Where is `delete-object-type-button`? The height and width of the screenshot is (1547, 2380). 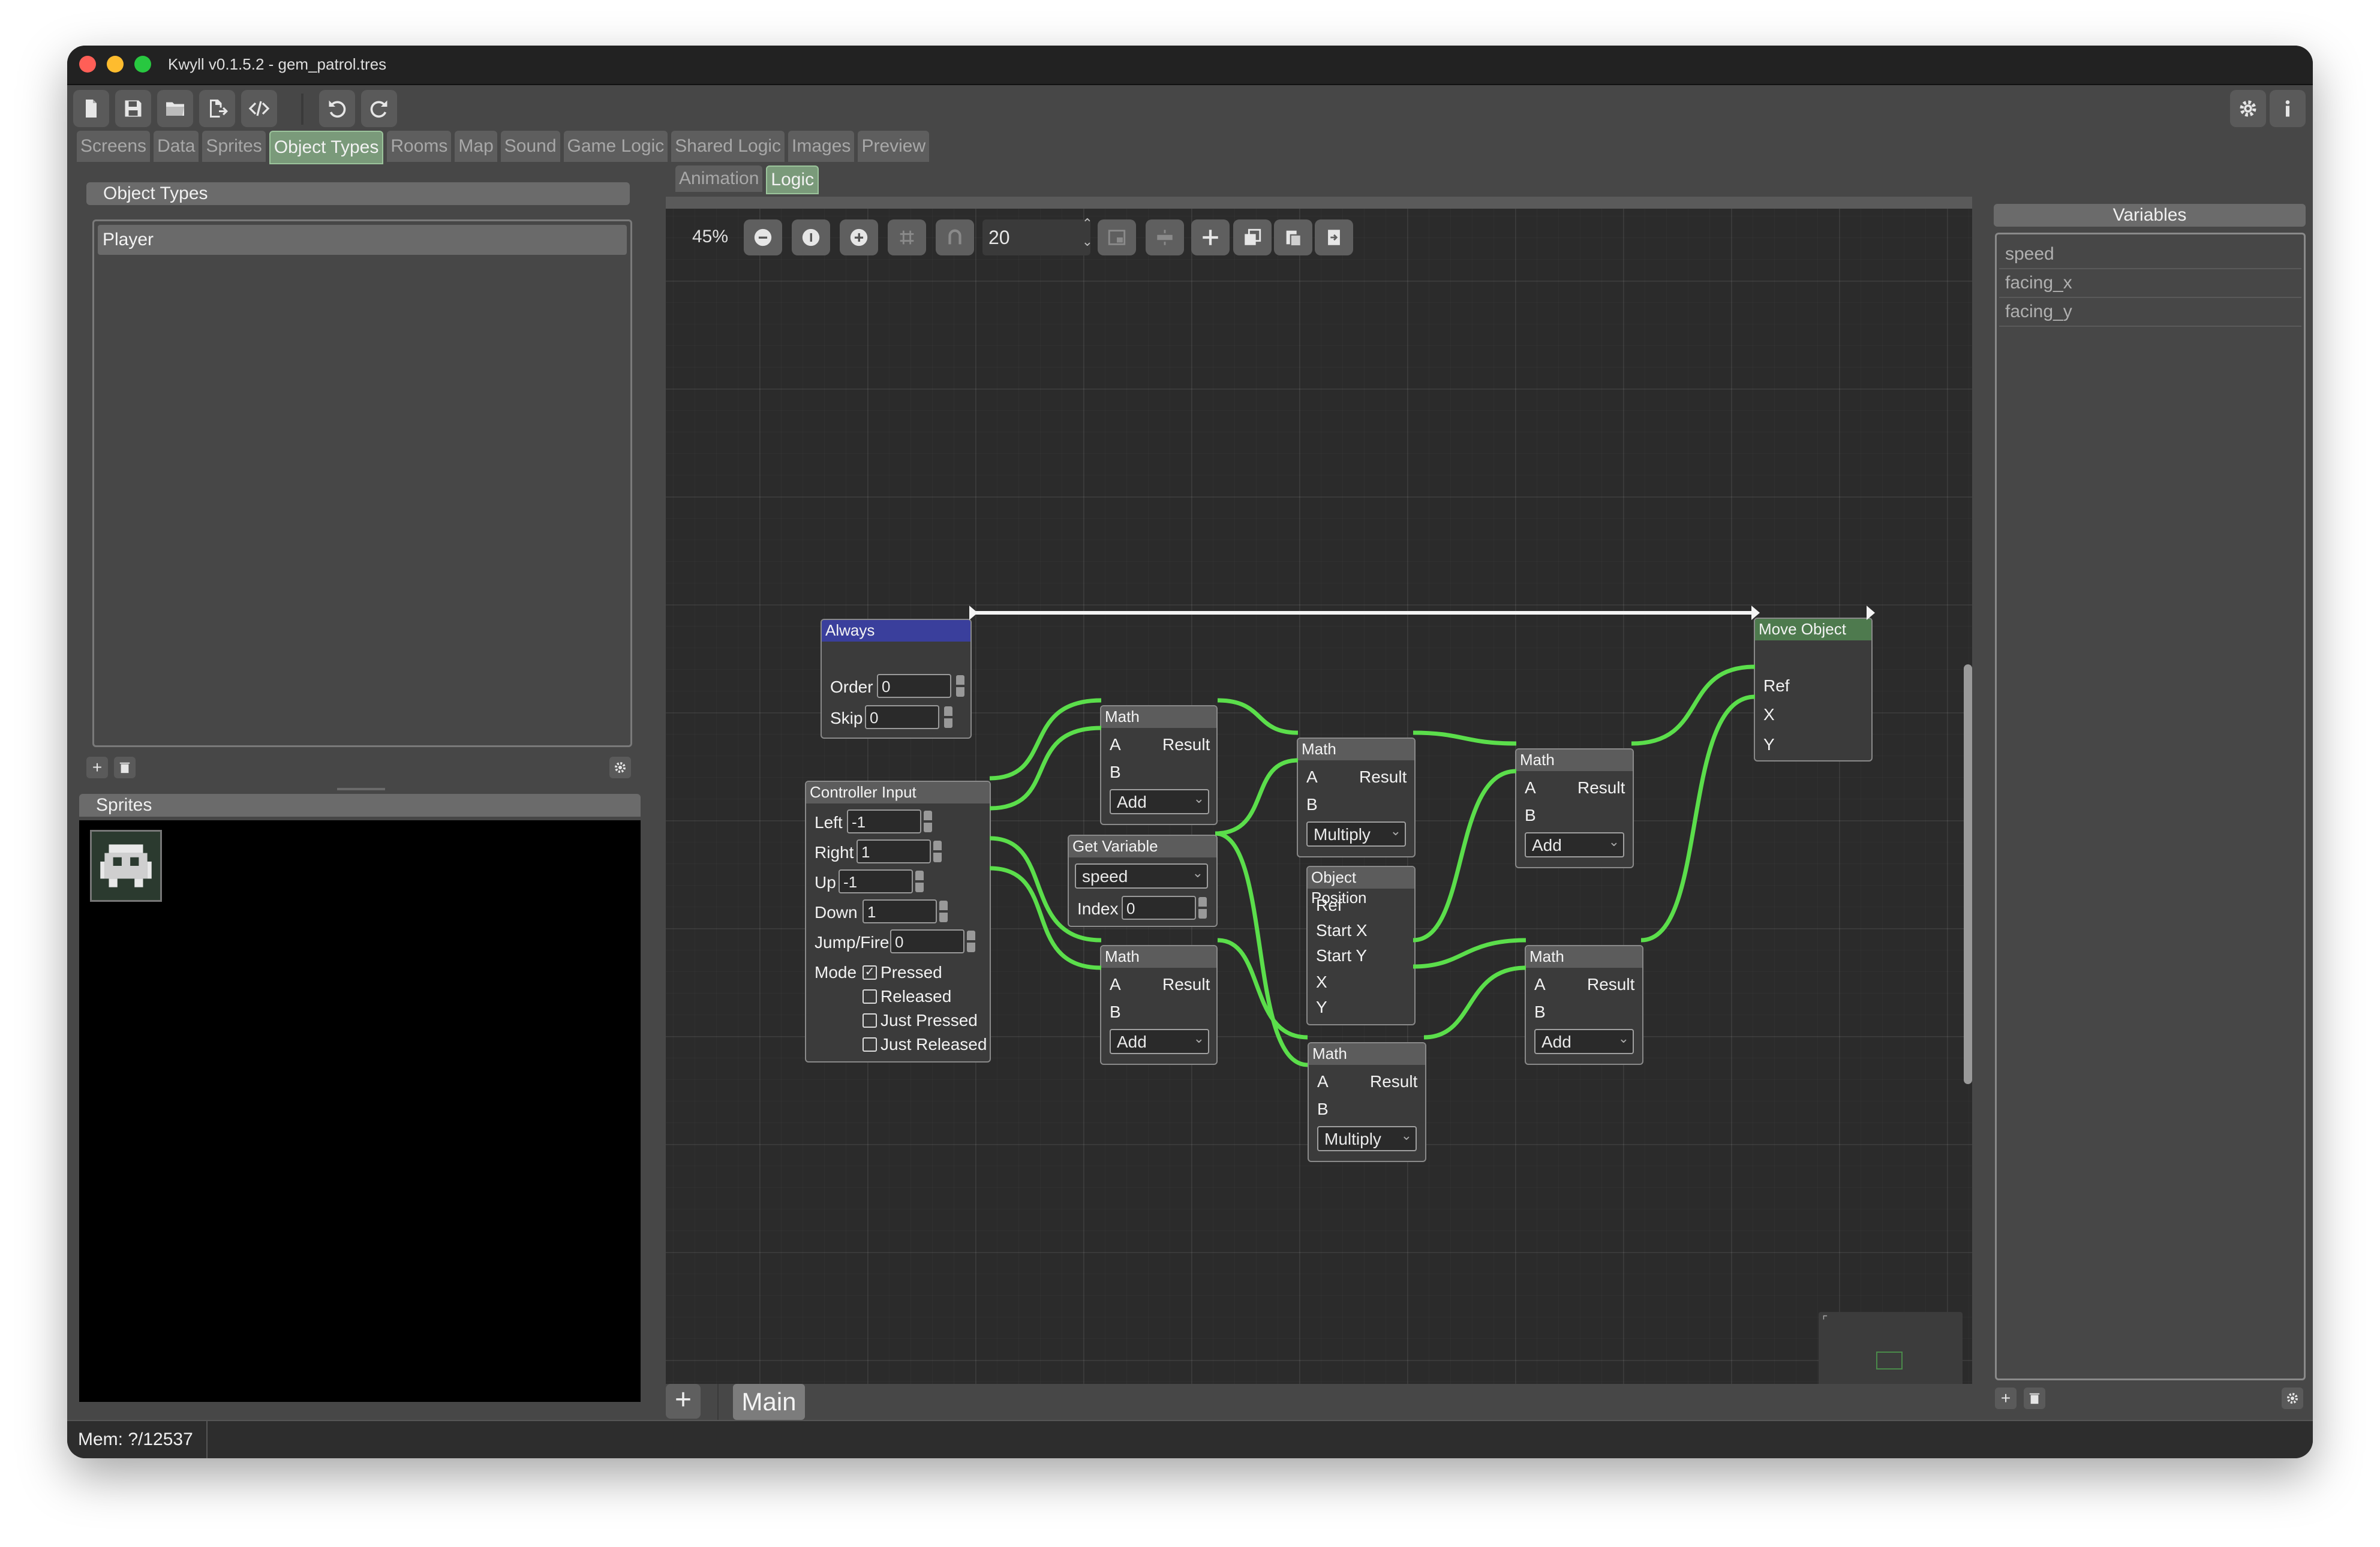 delete-object-type-button is located at coordinates (125, 768).